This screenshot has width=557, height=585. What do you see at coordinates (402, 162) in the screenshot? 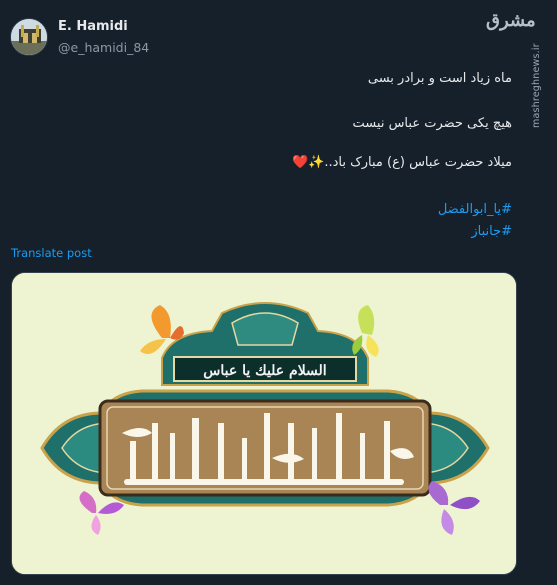
I see `post-text-line: میلاد حضرت عباس (ع) مبارک باد..✨❤️` at bounding box center [402, 162].